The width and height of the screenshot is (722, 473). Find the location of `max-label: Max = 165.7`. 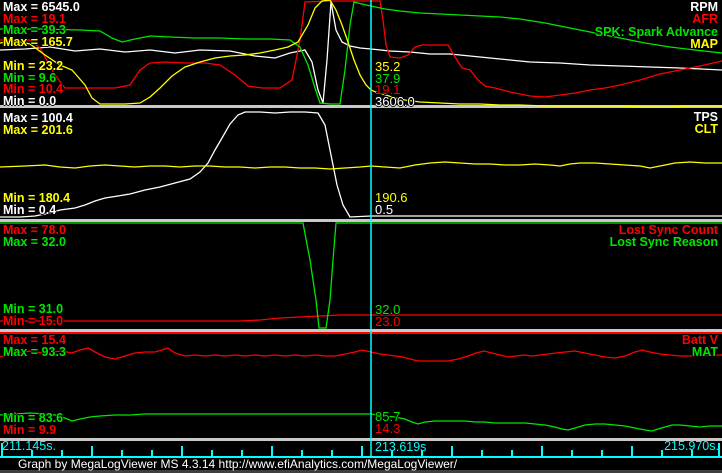

max-label: Max = 165.7 is located at coordinates (38, 41).